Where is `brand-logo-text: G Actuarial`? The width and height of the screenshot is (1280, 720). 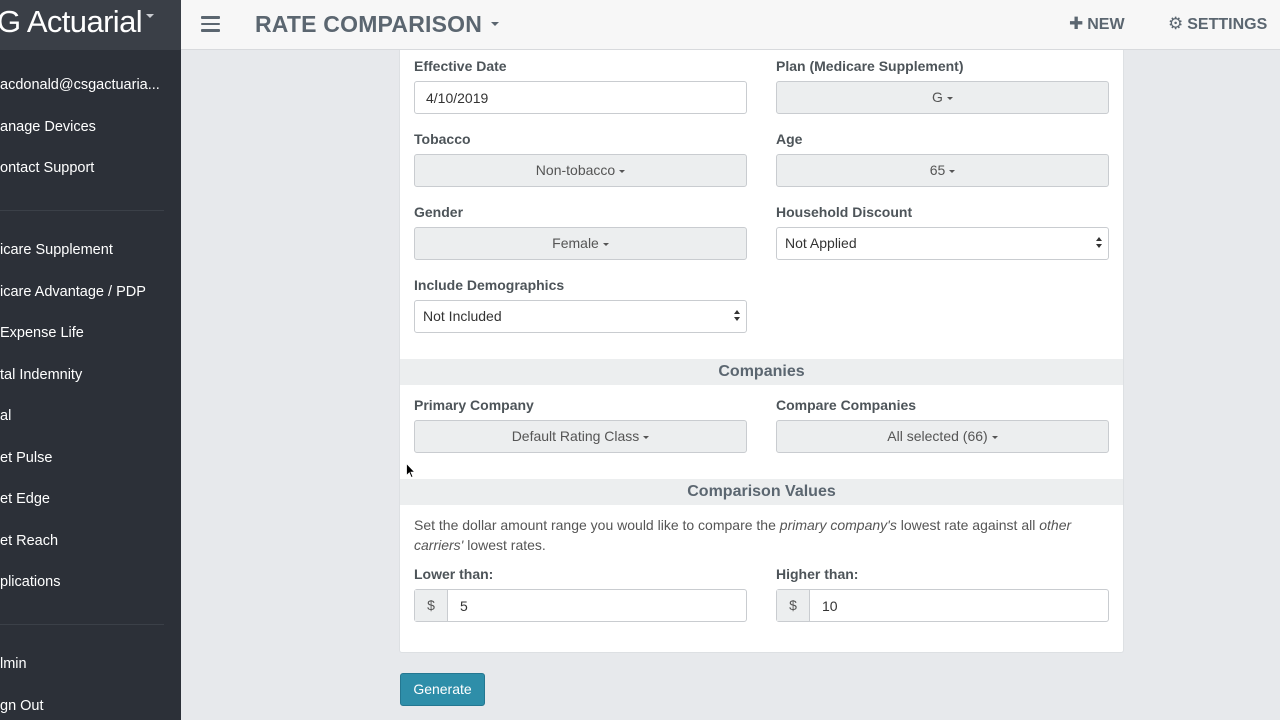 brand-logo-text: G Actuarial is located at coordinates (71, 21).